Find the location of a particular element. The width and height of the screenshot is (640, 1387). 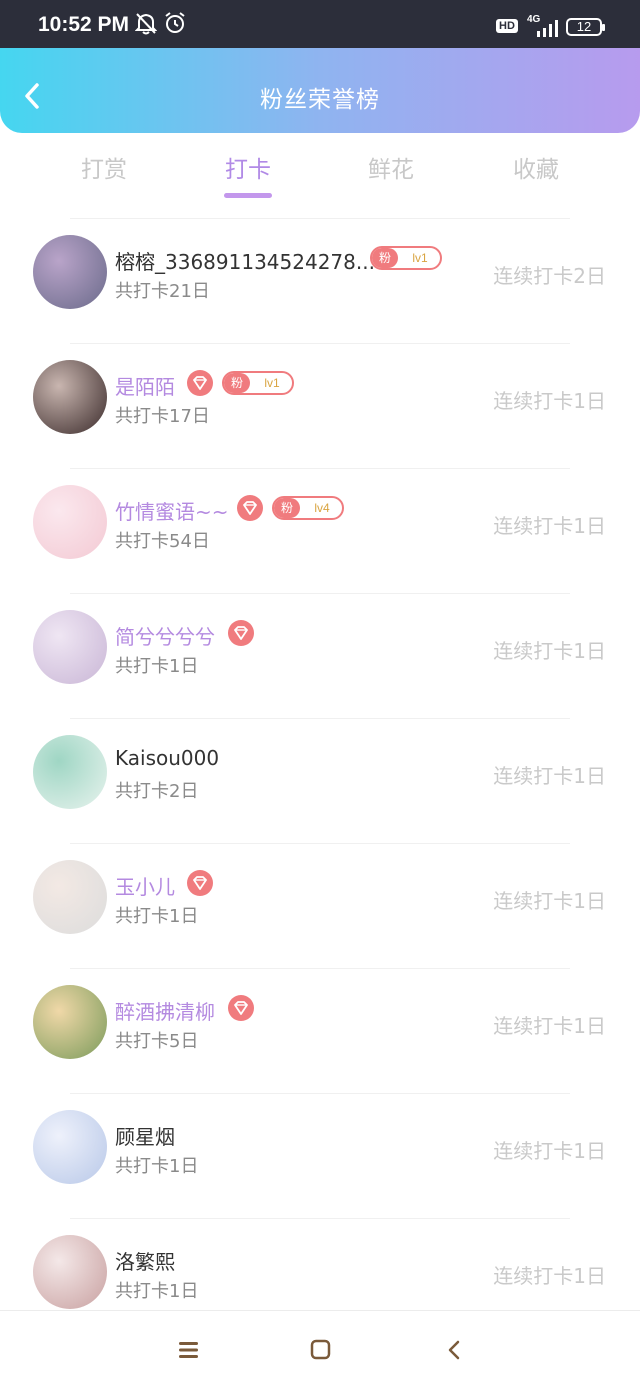

hd-icon: HD is located at coordinates (507, 26).